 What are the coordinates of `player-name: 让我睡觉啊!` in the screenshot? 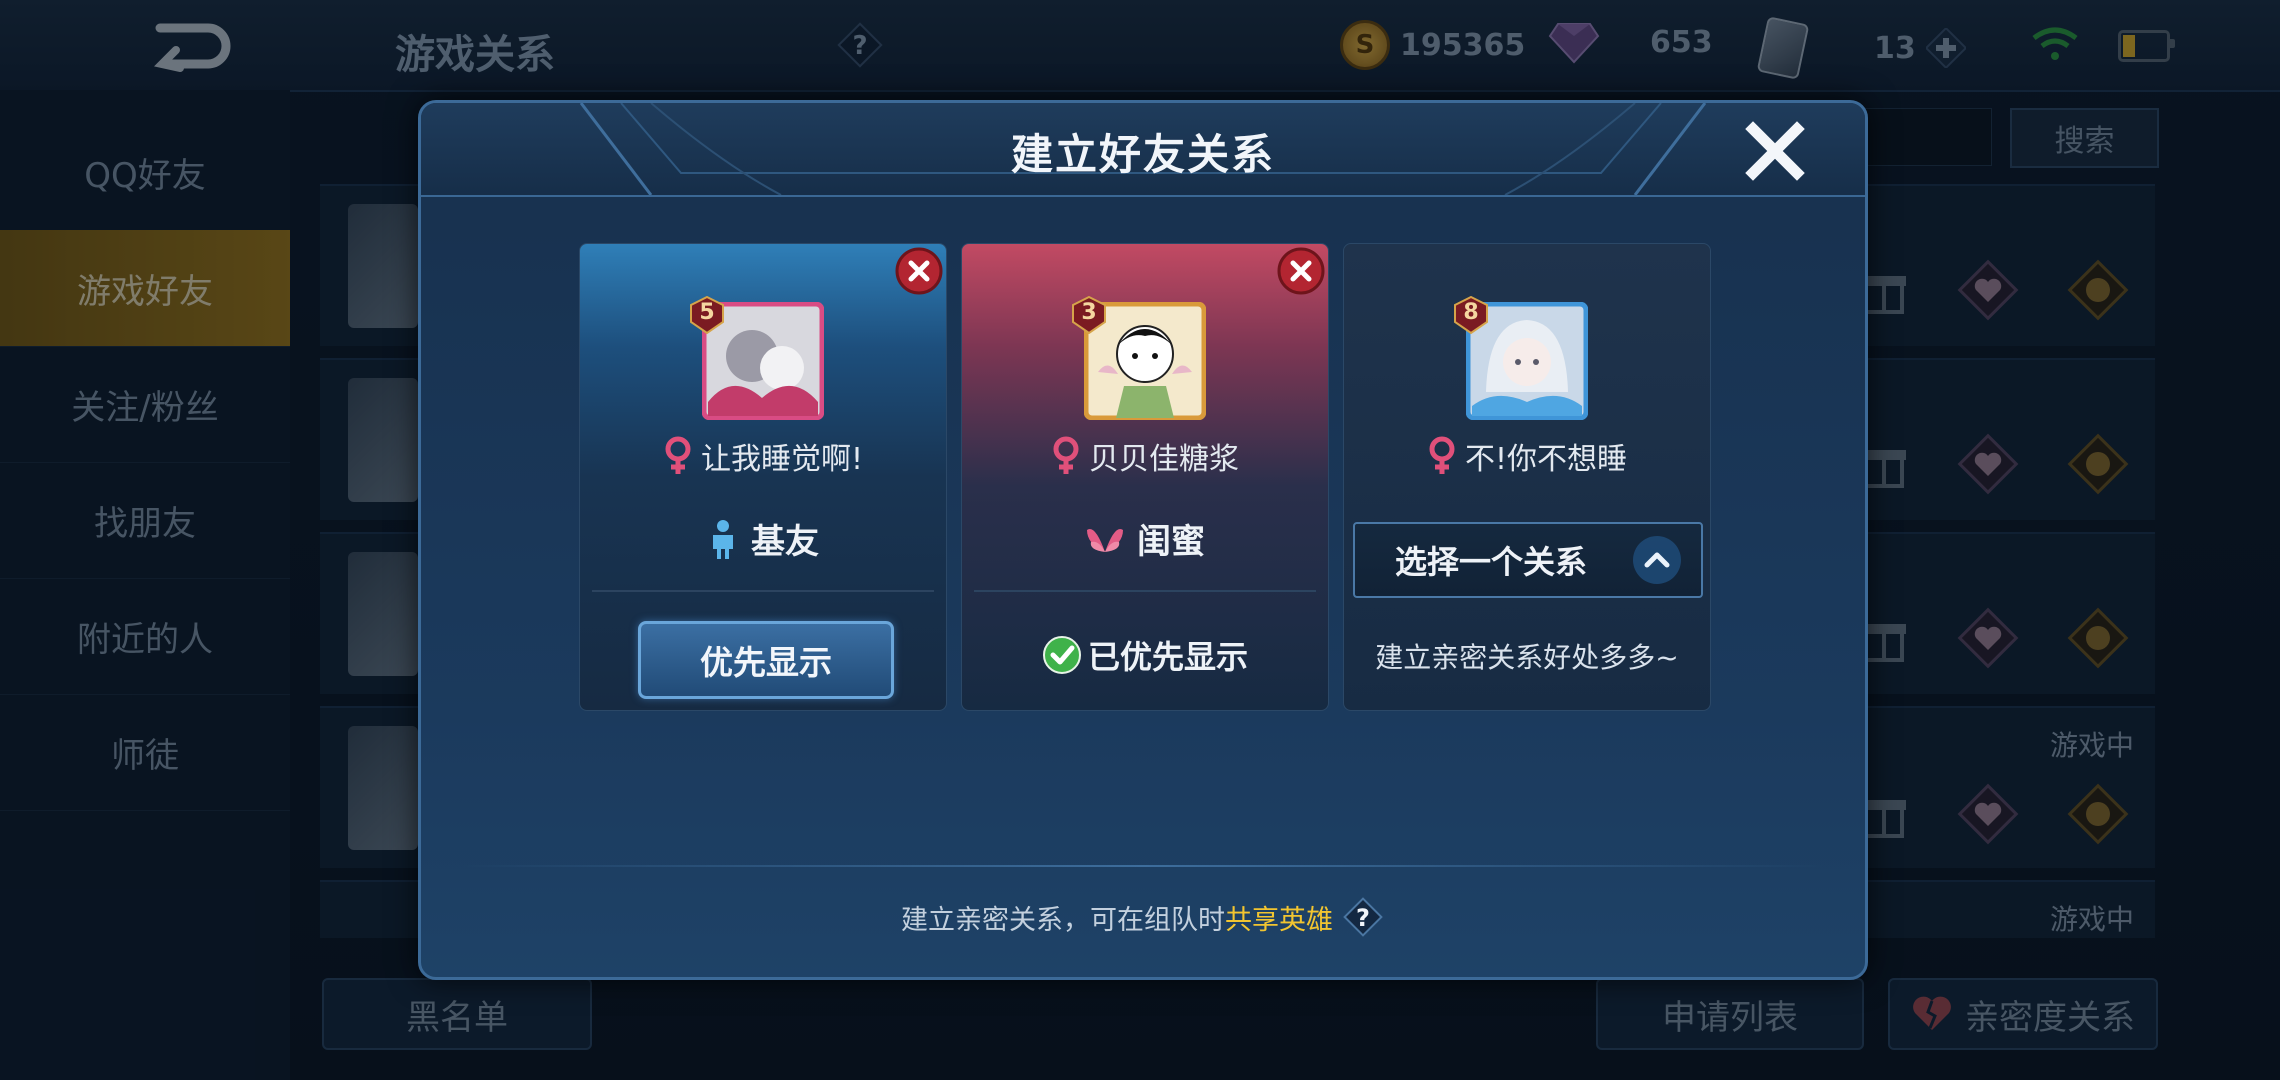 It's located at (782, 459).